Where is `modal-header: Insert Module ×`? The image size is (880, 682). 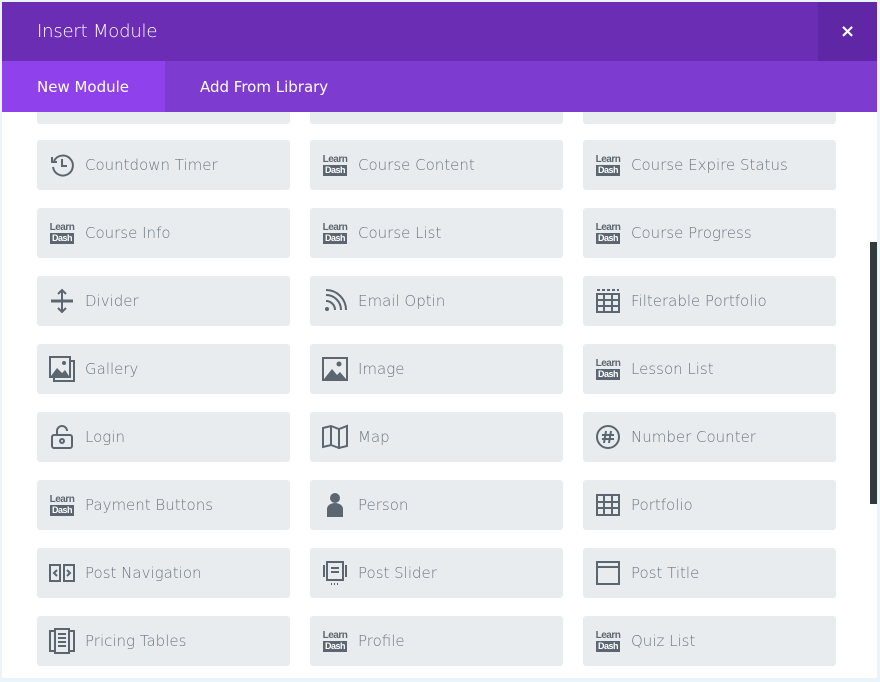
modal-header: Insert Module × is located at coordinates (439, 31).